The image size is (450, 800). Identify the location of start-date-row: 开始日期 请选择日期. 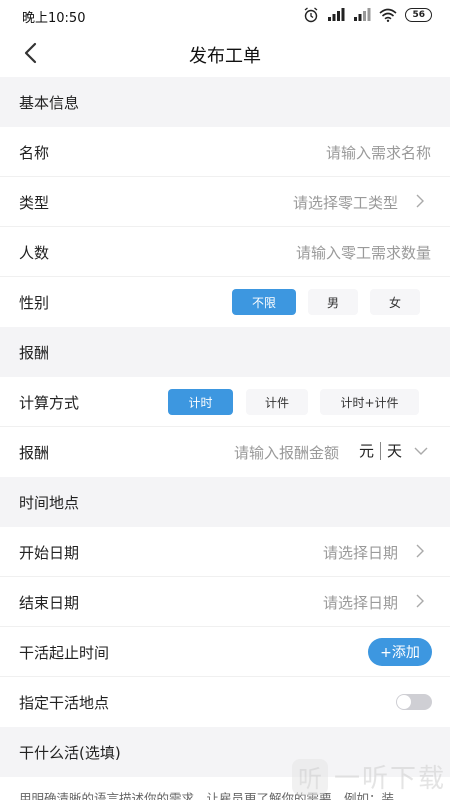
(225, 552).